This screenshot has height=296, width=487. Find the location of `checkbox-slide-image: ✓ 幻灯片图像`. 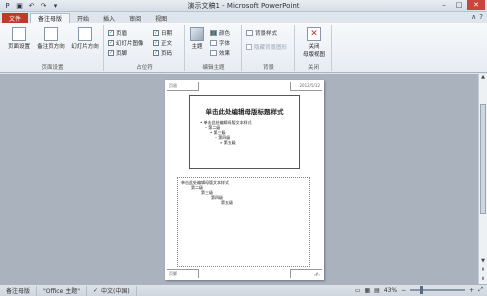

checkbox-slide-image: ✓ 幻灯片图像 is located at coordinates (126, 43).